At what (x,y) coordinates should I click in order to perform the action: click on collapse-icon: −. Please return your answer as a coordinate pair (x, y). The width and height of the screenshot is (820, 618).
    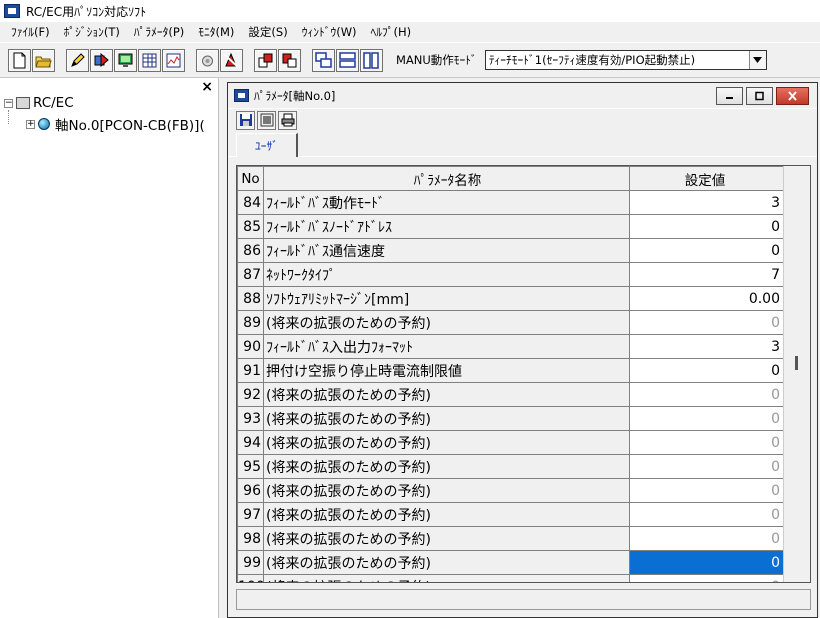
    Looking at the image, I should click on (8, 103).